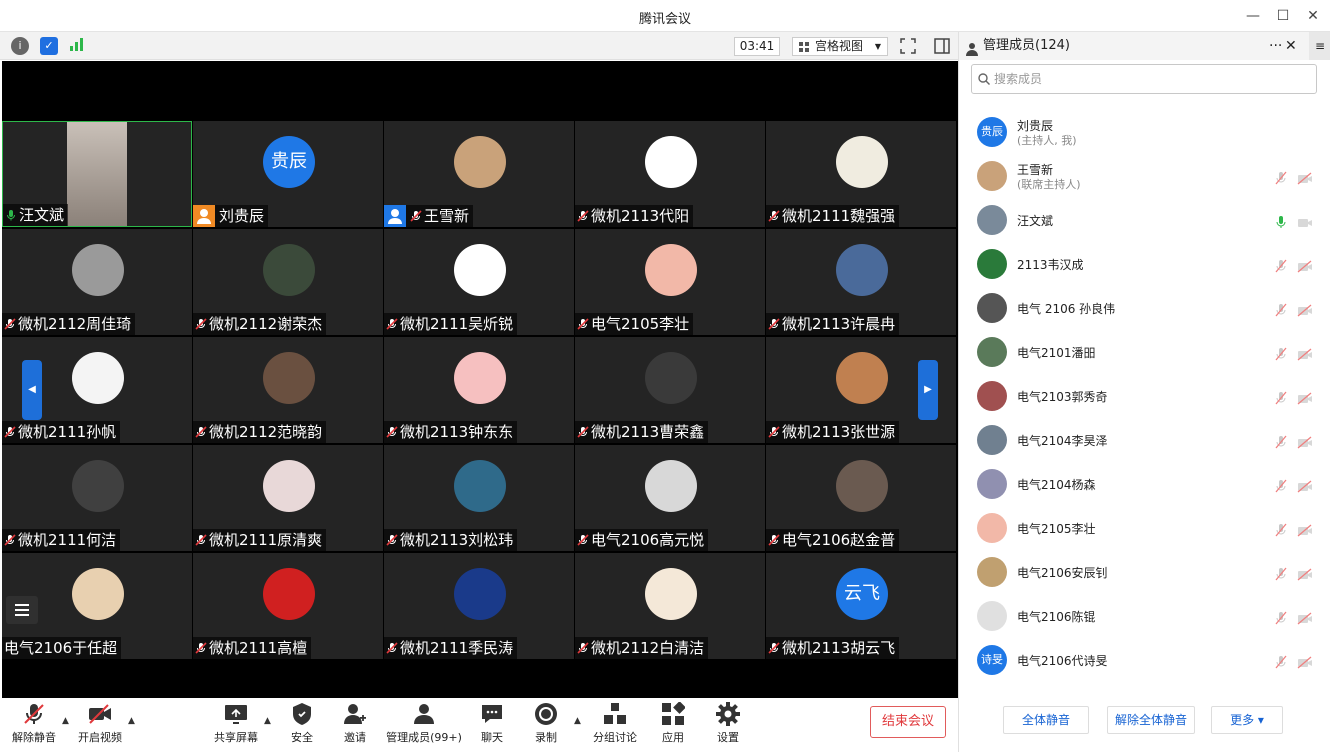 The height and width of the screenshot is (752, 1330). Describe the element at coordinates (1046, 720) in the screenshot. I see `mute-all-button: 全体静音` at that location.